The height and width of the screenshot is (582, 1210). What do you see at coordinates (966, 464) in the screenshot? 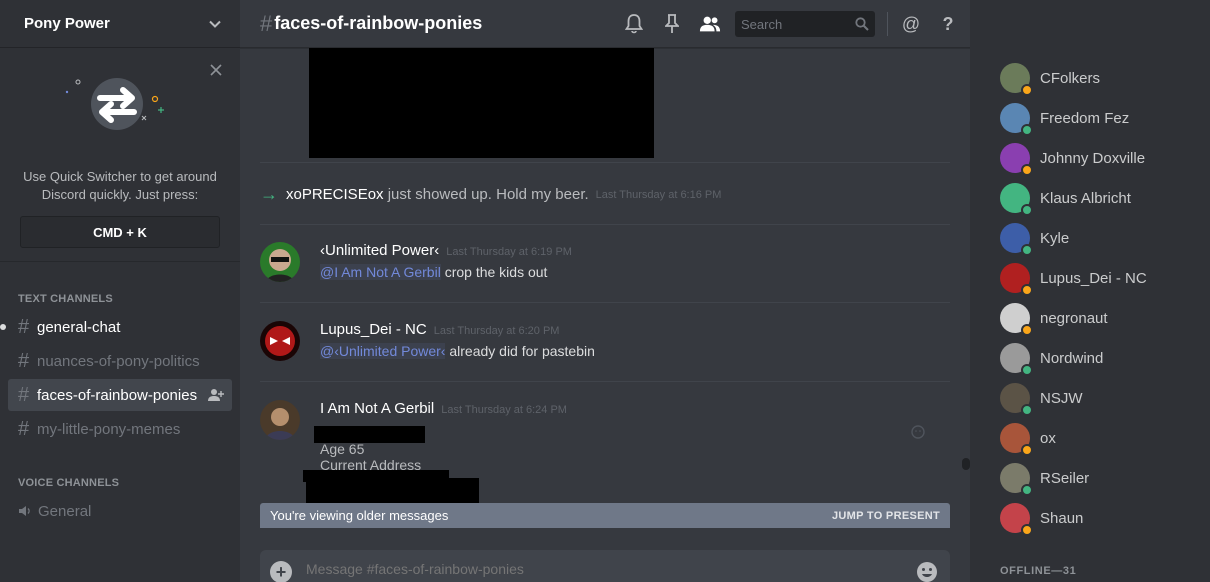
I see `scrollbar-thumb` at bounding box center [966, 464].